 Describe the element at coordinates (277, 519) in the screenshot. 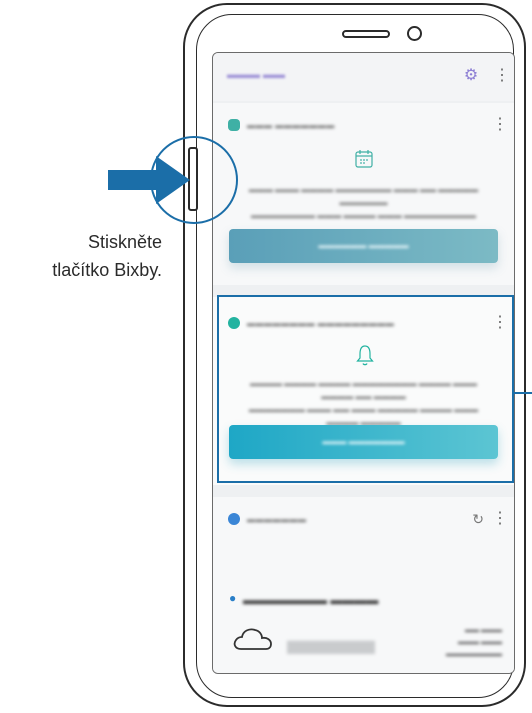

I see `card-title: ▬▬▬▬▬▬▬` at that location.